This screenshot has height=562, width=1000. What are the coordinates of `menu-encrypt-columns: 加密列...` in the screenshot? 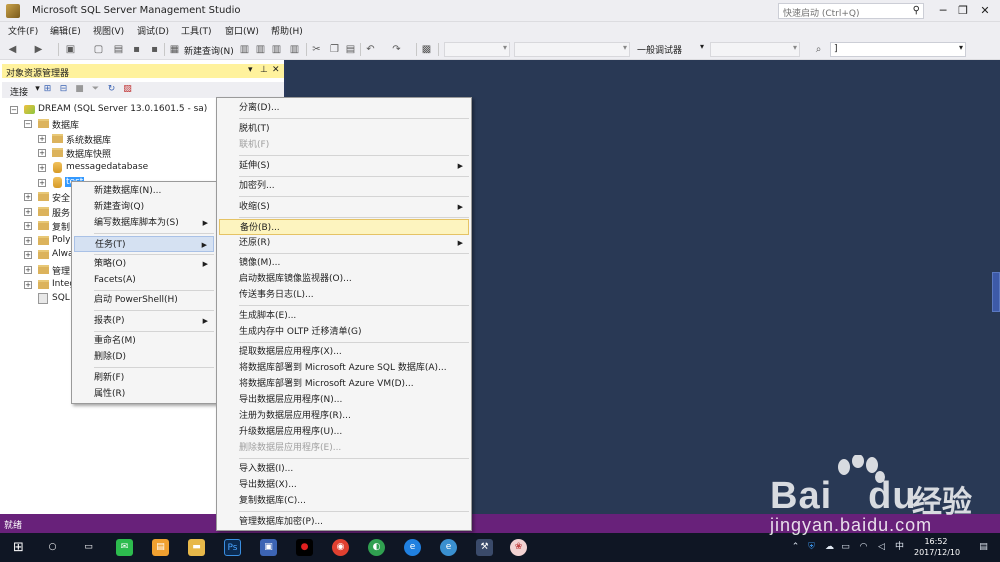 It's located at (344, 186).